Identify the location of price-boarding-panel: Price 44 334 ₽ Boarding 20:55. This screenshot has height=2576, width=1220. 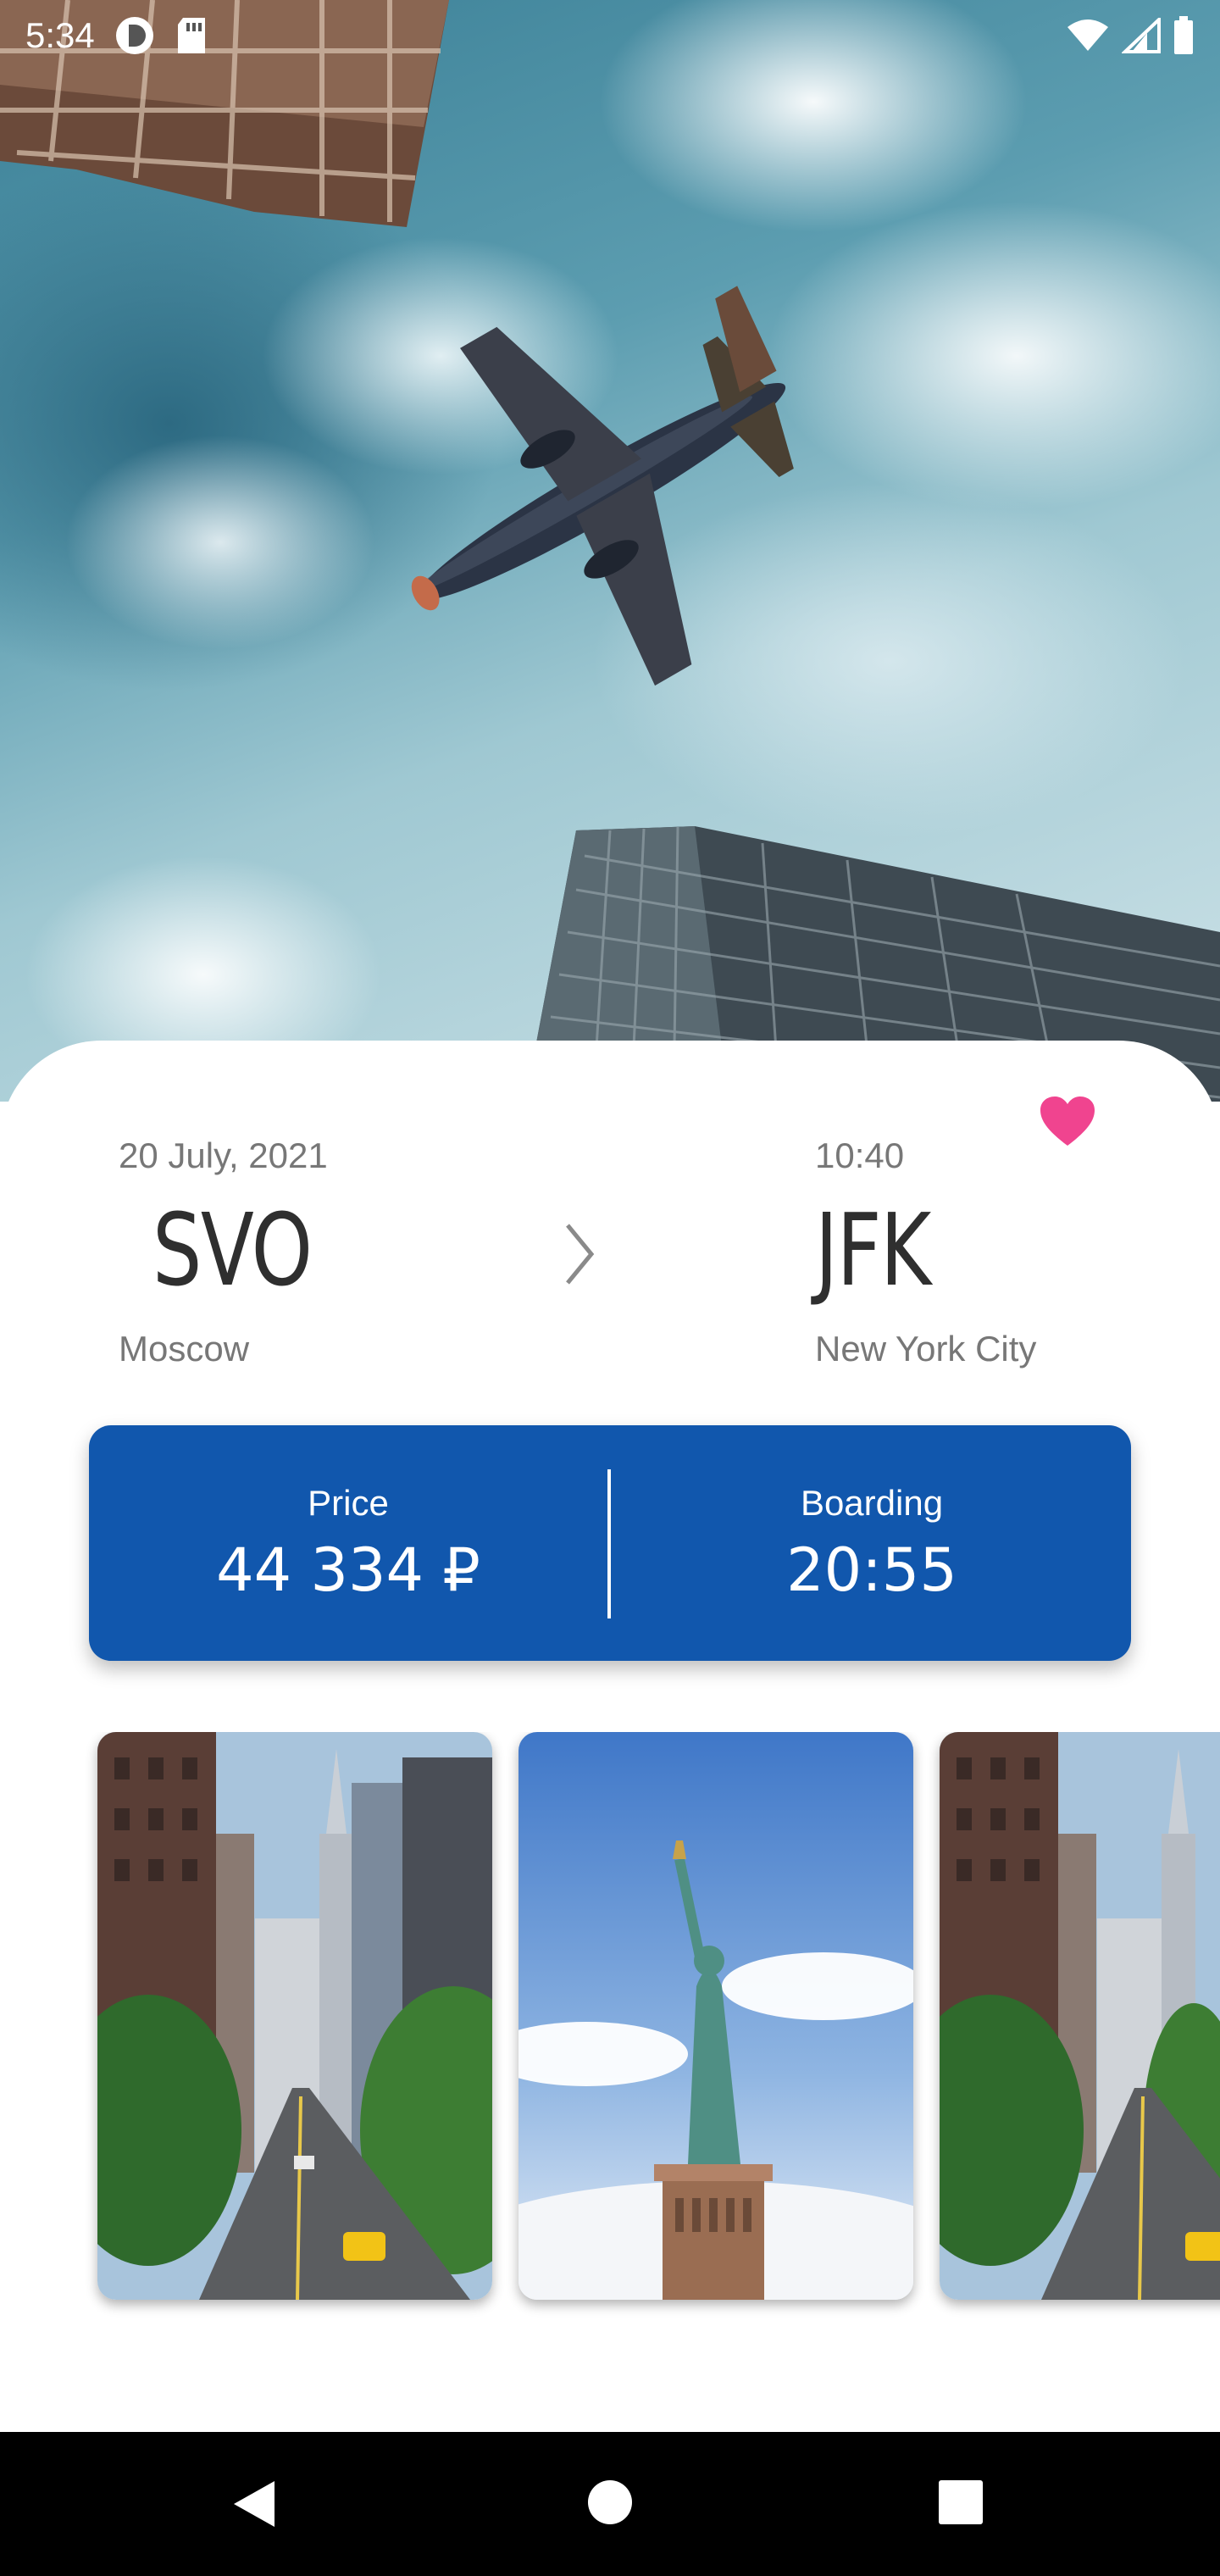
(610, 1543).